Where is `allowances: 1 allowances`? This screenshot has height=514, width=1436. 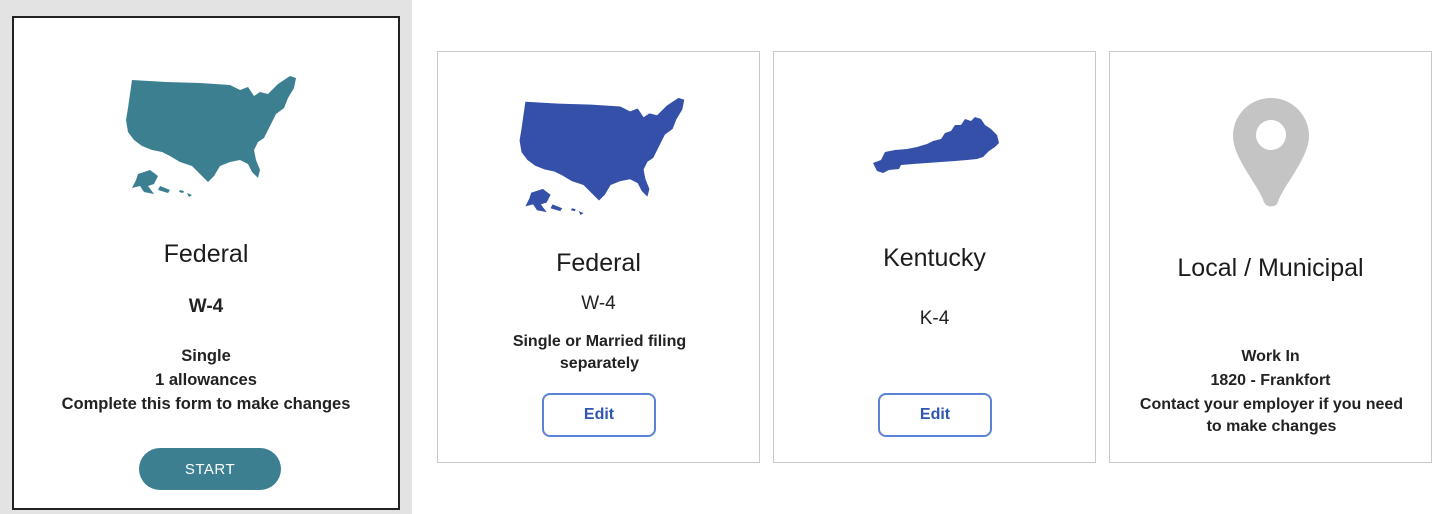 allowances: 1 allowances is located at coordinates (206, 380).